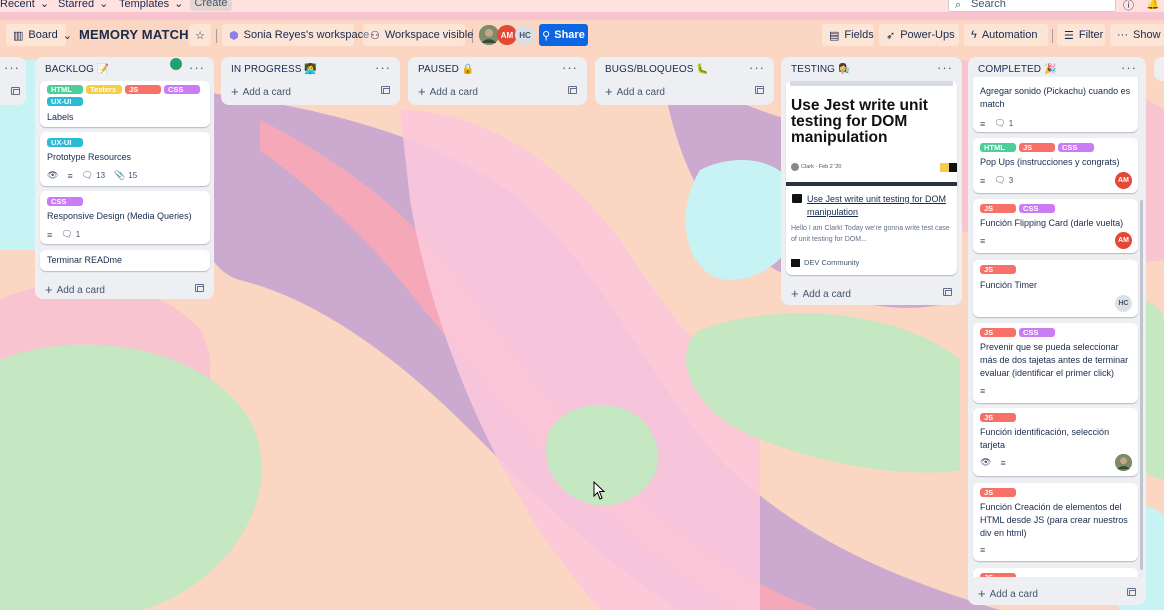 The width and height of the screenshot is (1164, 610). Describe the element at coordinates (104, 89) in the screenshot. I see `label-testers: Testers` at that location.